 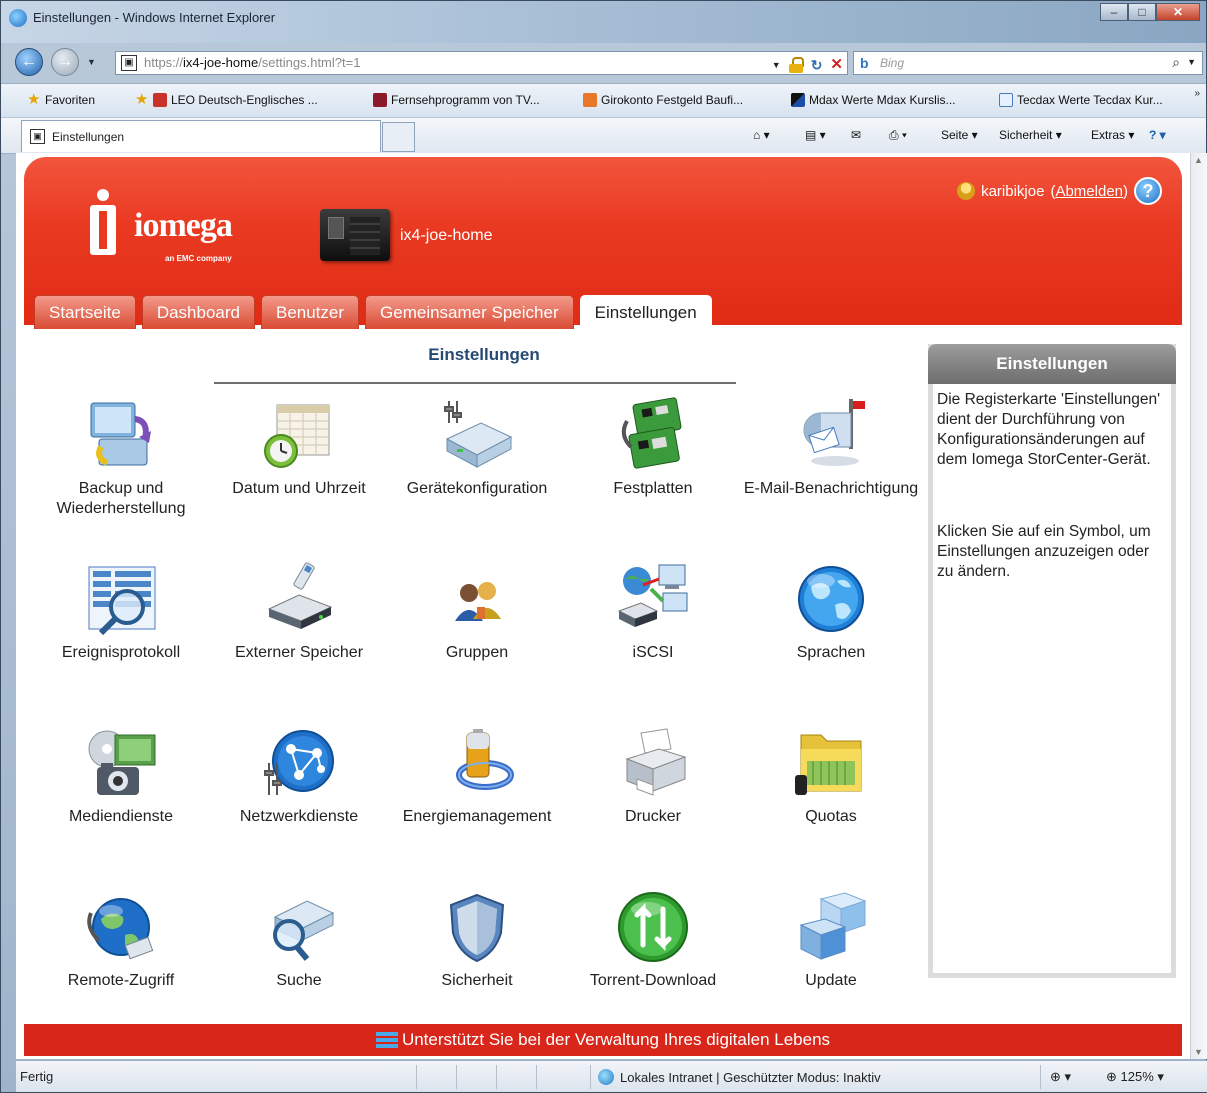 What do you see at coordinates (121, 436) in the screenshot?
I see `backup-icon` at bounding box center [121, 436].